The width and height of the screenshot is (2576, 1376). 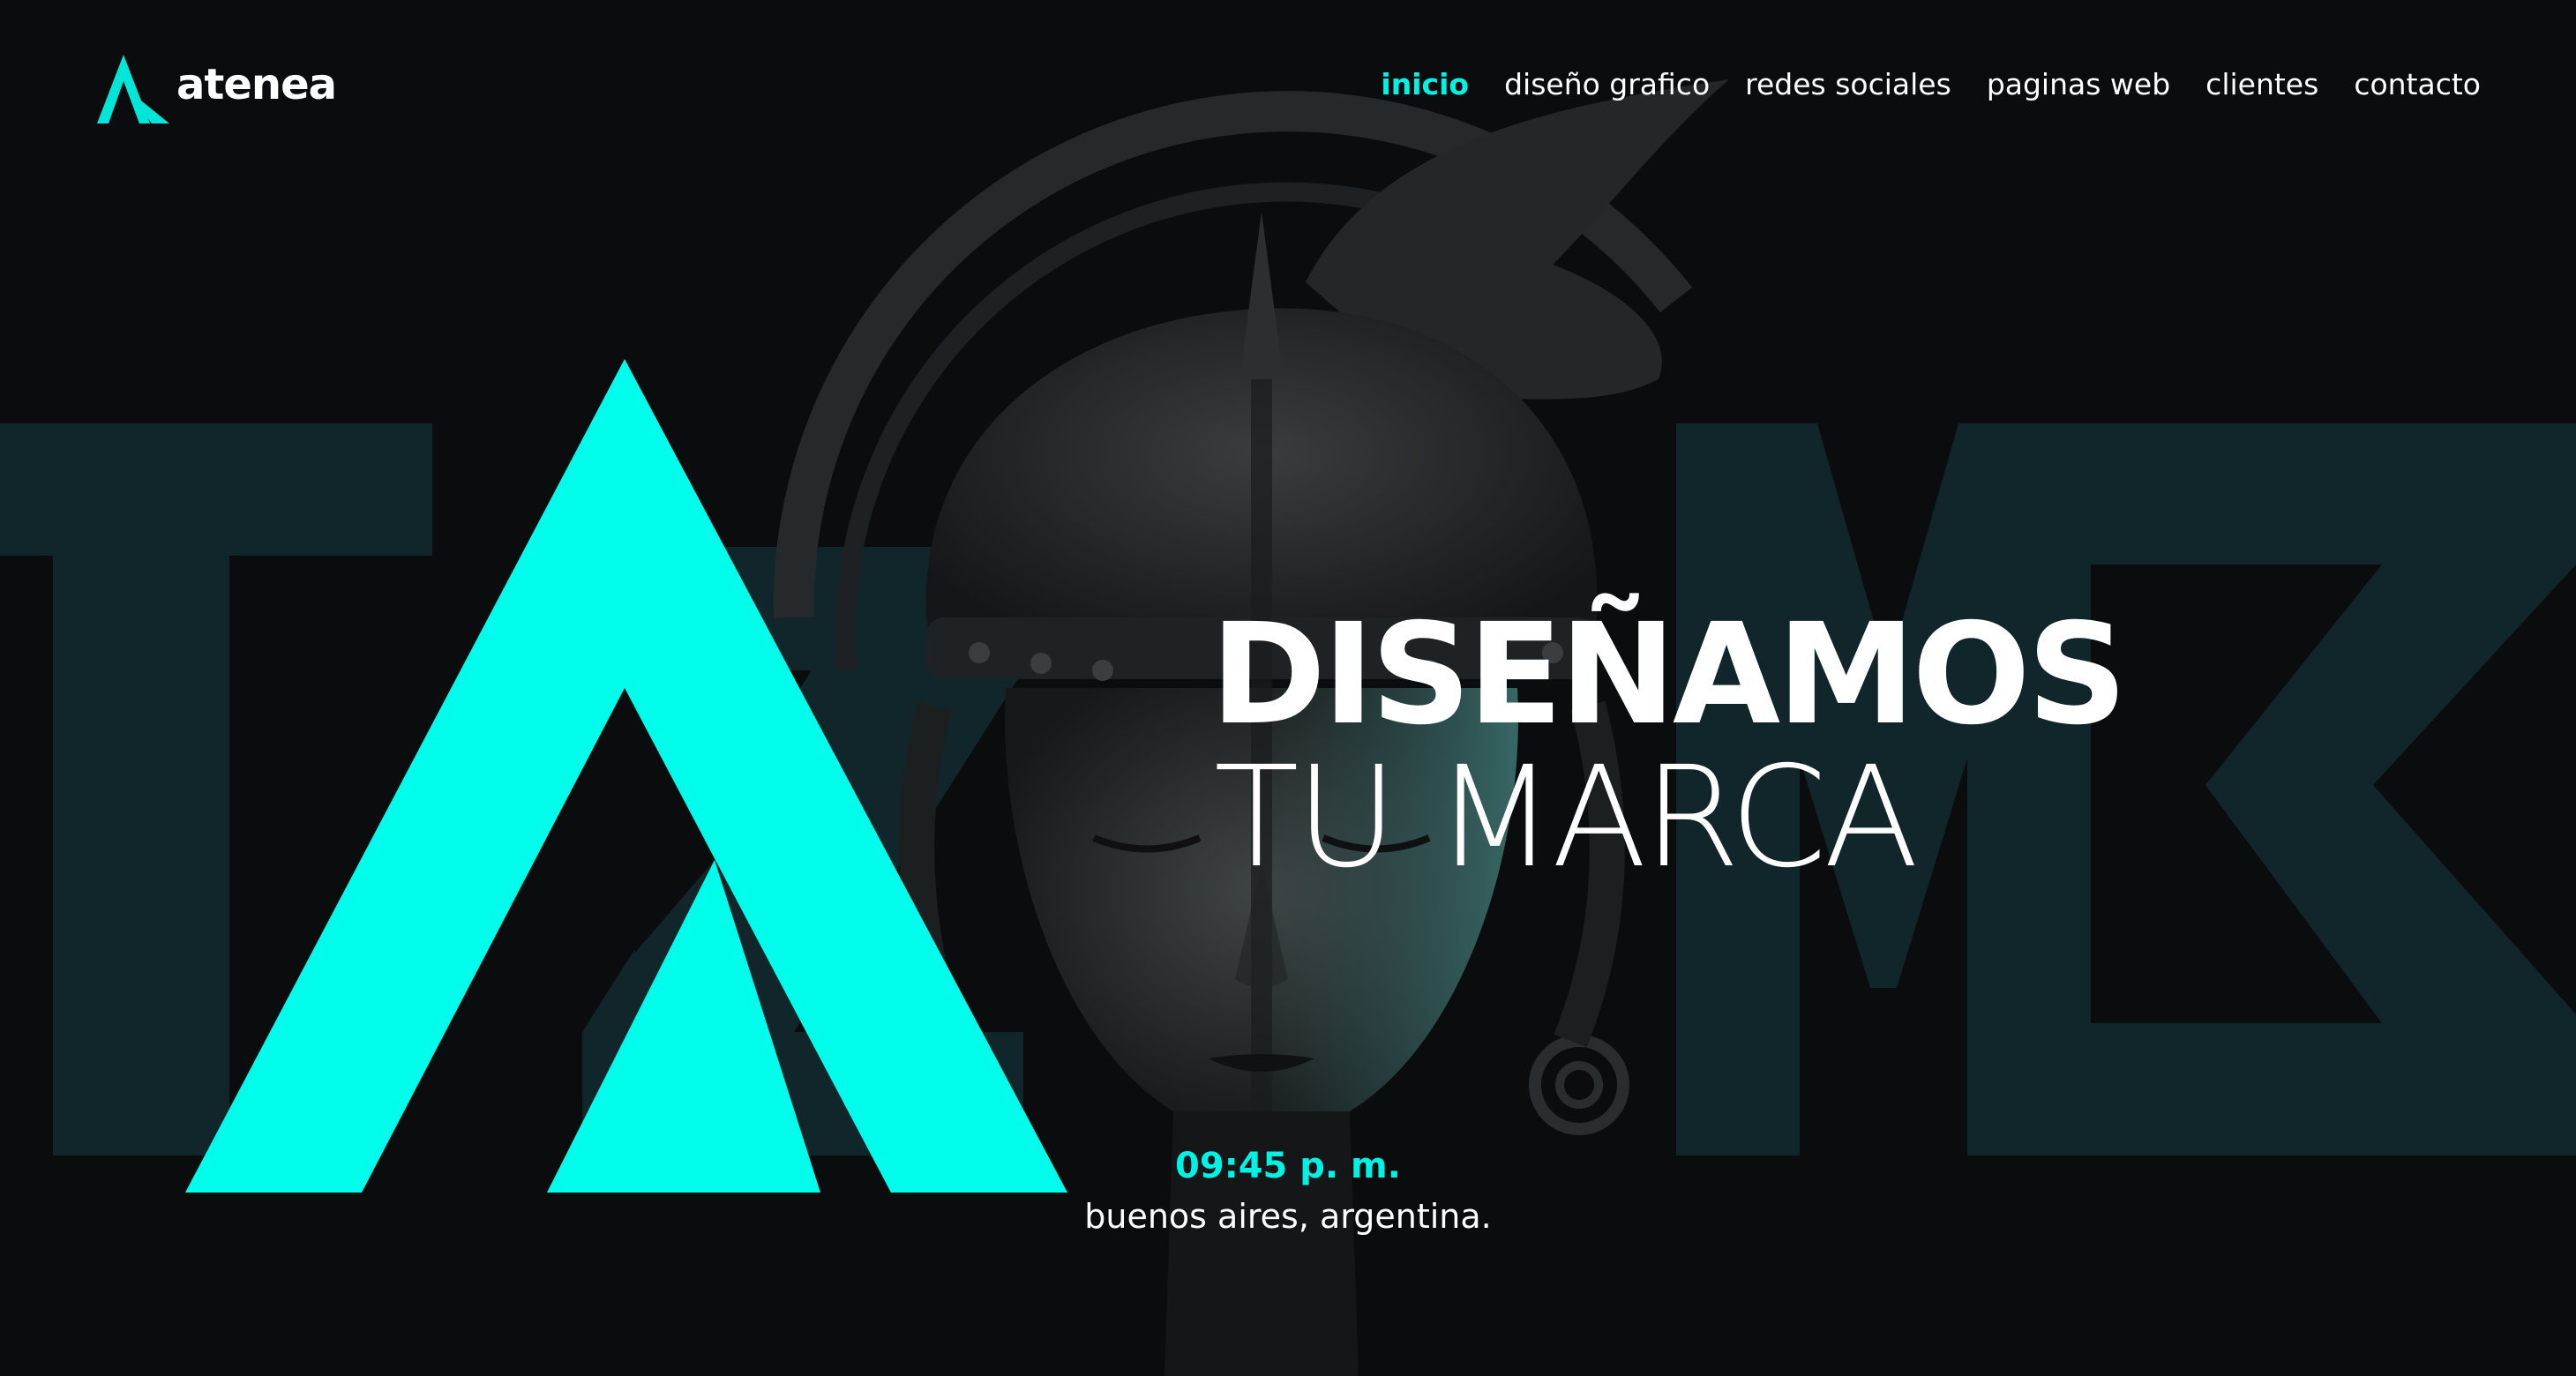 I want to click on local-time: 09:45 p. m., so click(x=1288, y=1166).